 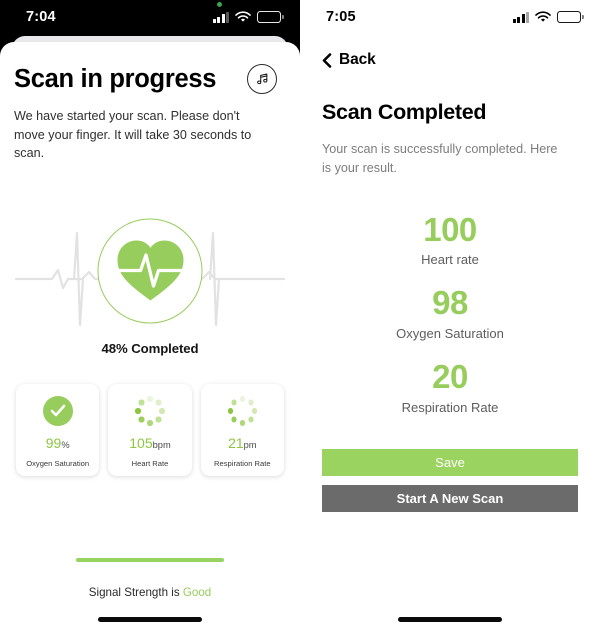 I want to click on action-buttons: Save Start A New Scan, so click(x=450, y=480).